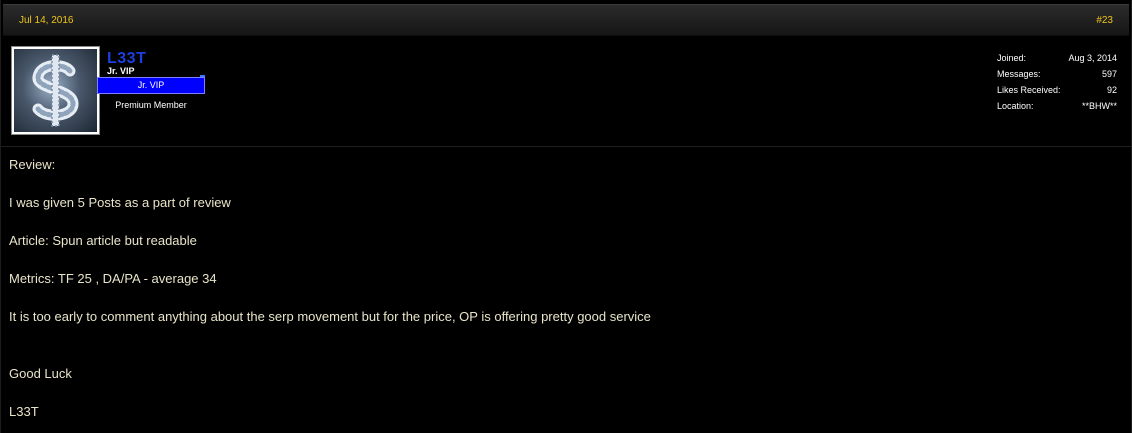  I want to click on message-line: Article: Spun article but readable, so click(103, 240).